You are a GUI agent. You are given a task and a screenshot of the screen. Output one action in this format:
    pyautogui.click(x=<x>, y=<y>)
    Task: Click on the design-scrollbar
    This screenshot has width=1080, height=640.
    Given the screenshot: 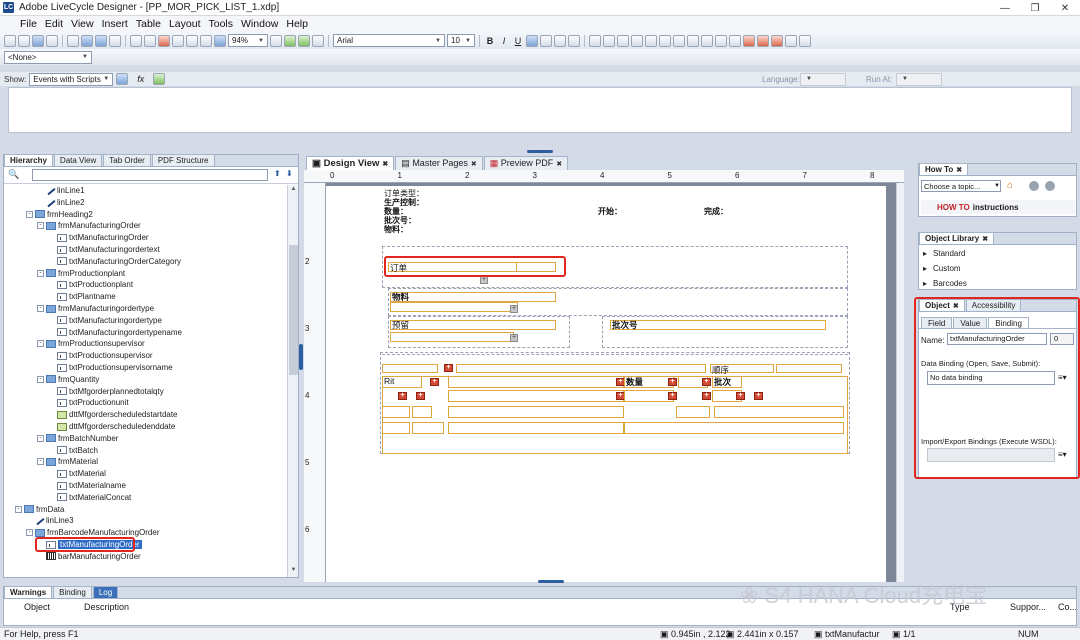 What is the action you would take?
    pyautogui.click(x=900, y=382)
    